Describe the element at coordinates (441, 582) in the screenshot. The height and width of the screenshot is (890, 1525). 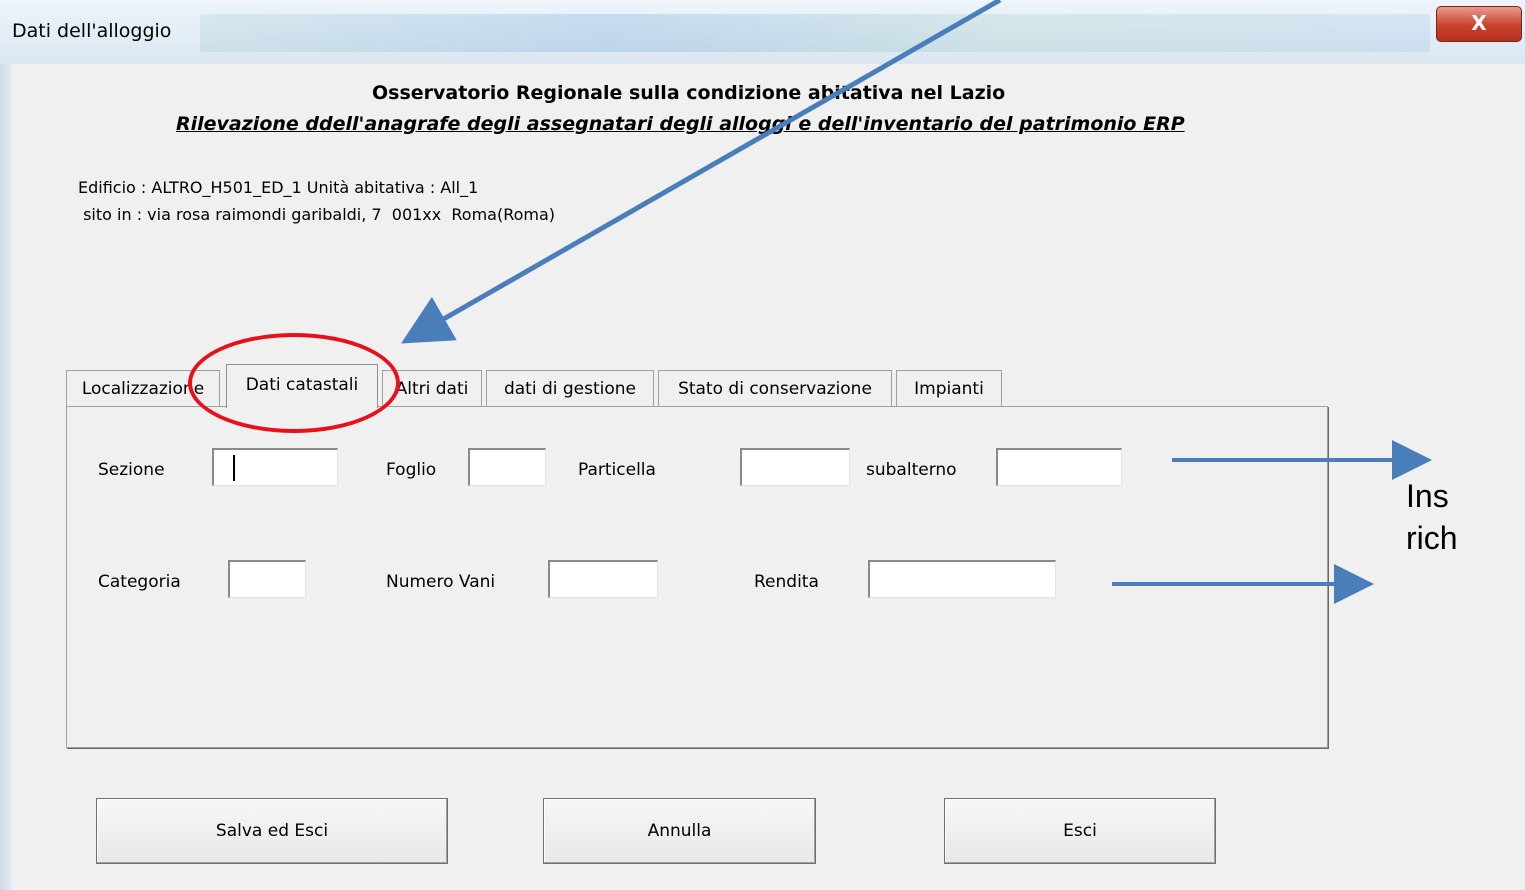
I see `numero-vani-label: Numero Vani` at that location.